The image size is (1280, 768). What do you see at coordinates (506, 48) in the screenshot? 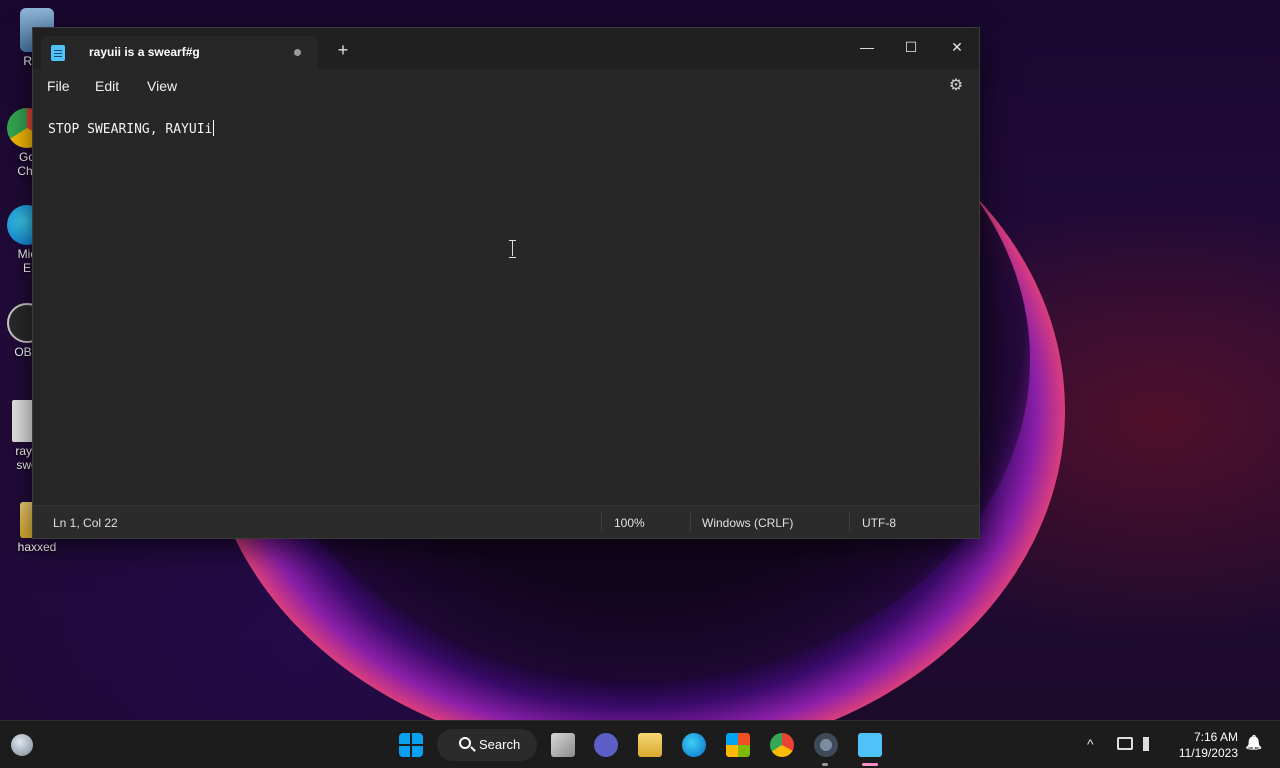
I see `title-bar: rayuii is a swearf#g + — ☐ ✕` at bounding box center [506, 48].